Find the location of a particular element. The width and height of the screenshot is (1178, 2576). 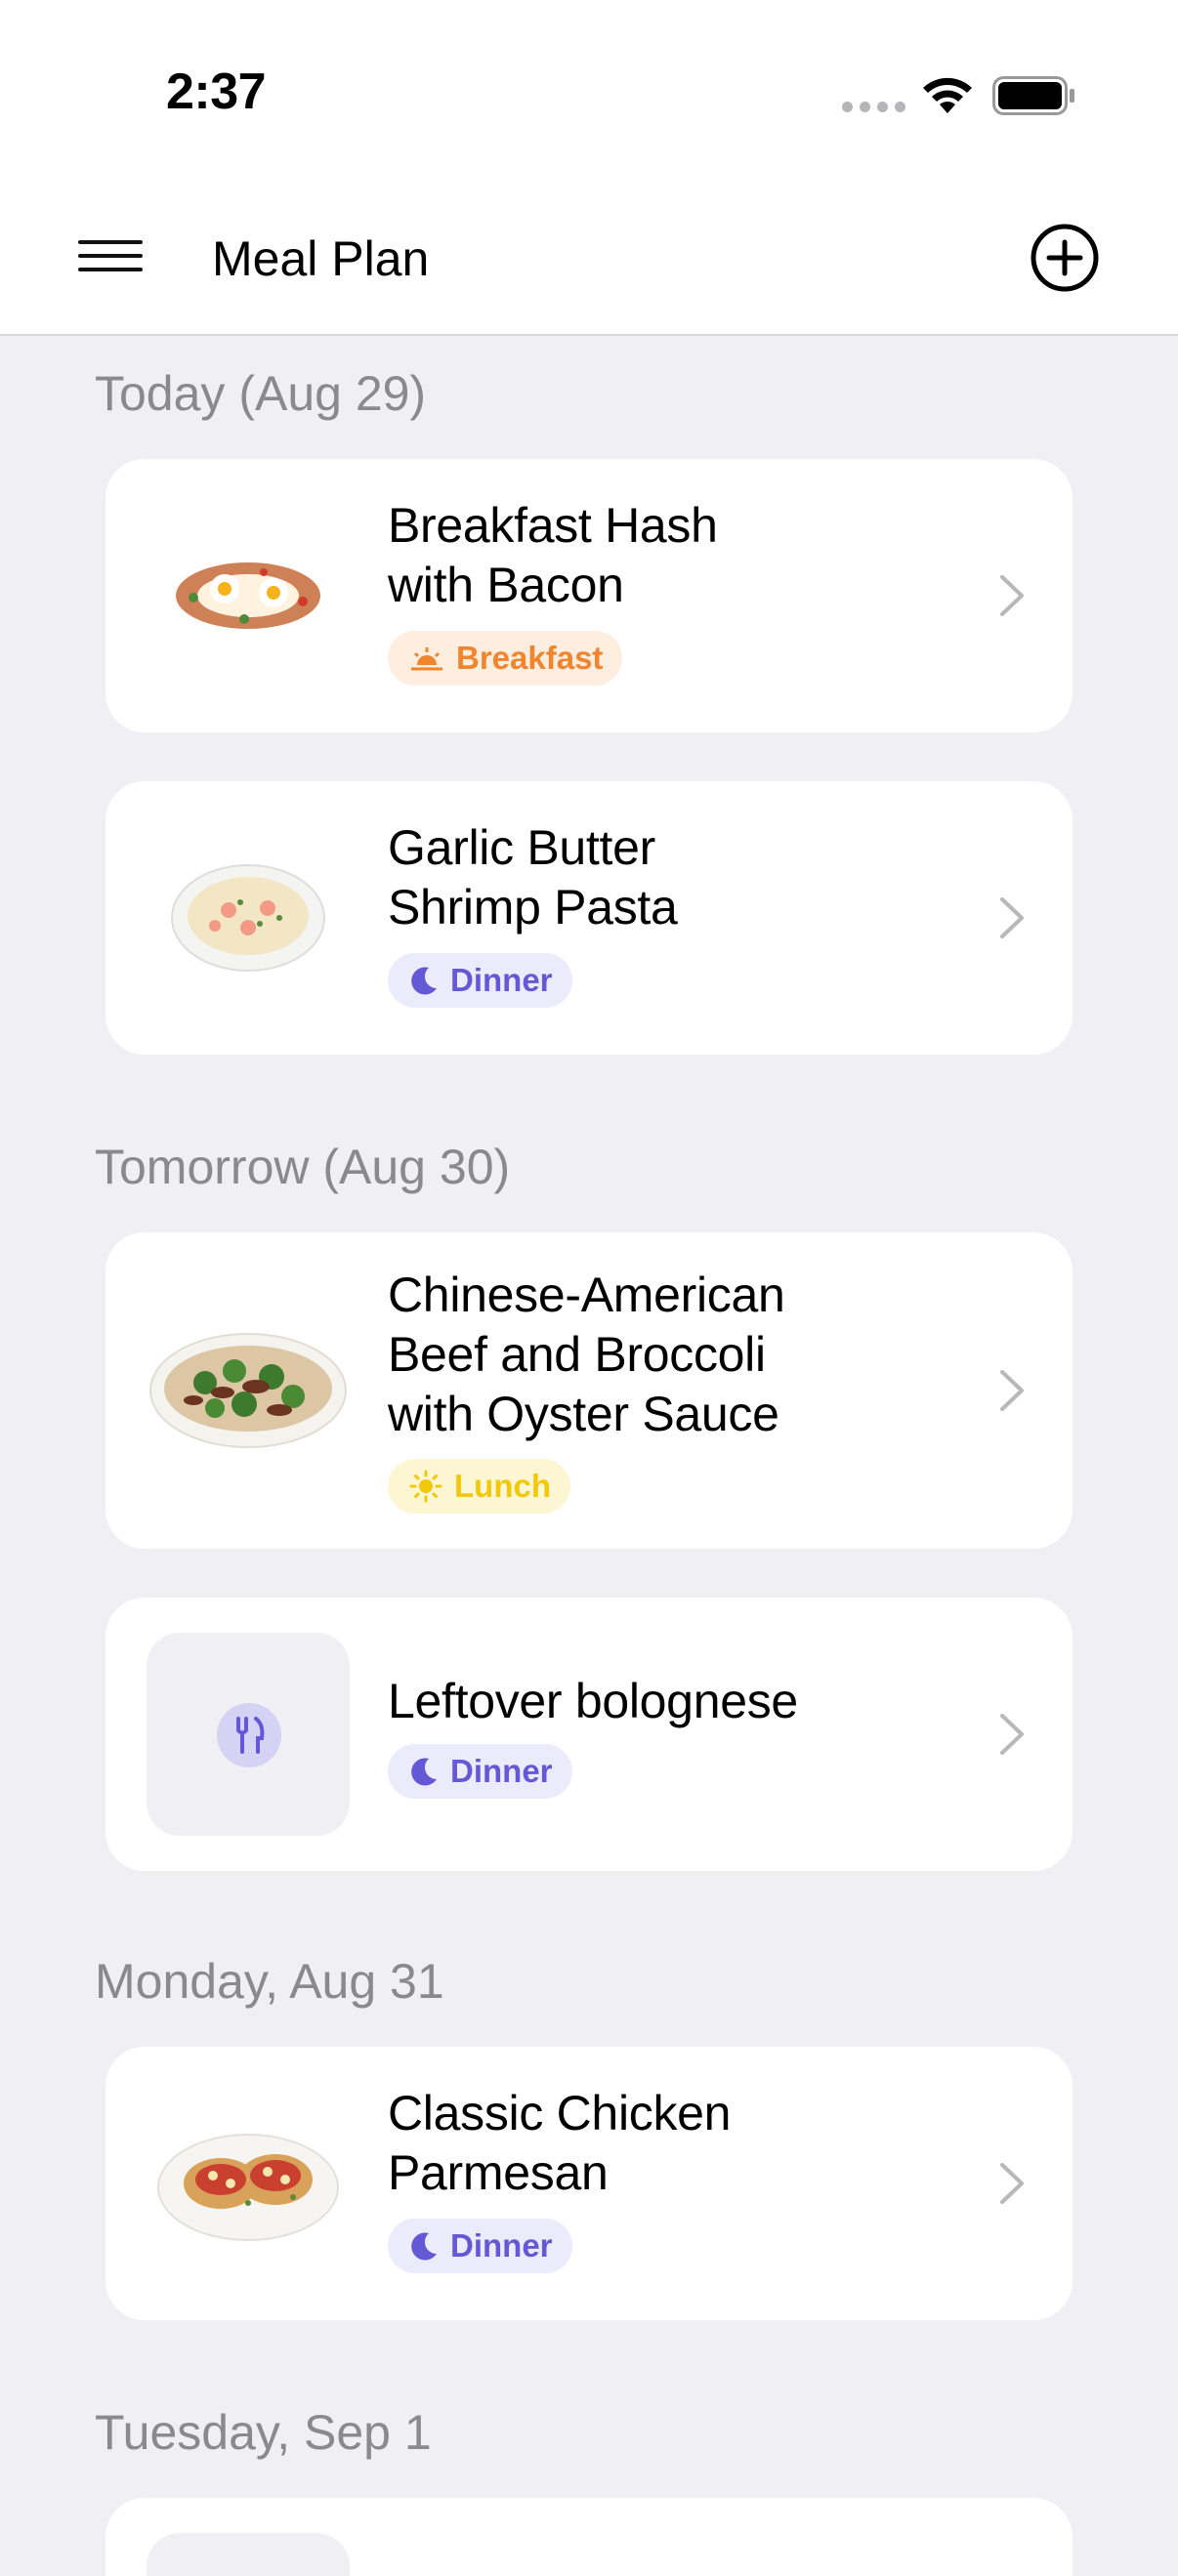

hamburger-menu-icon is located at coordinates (110, 264).